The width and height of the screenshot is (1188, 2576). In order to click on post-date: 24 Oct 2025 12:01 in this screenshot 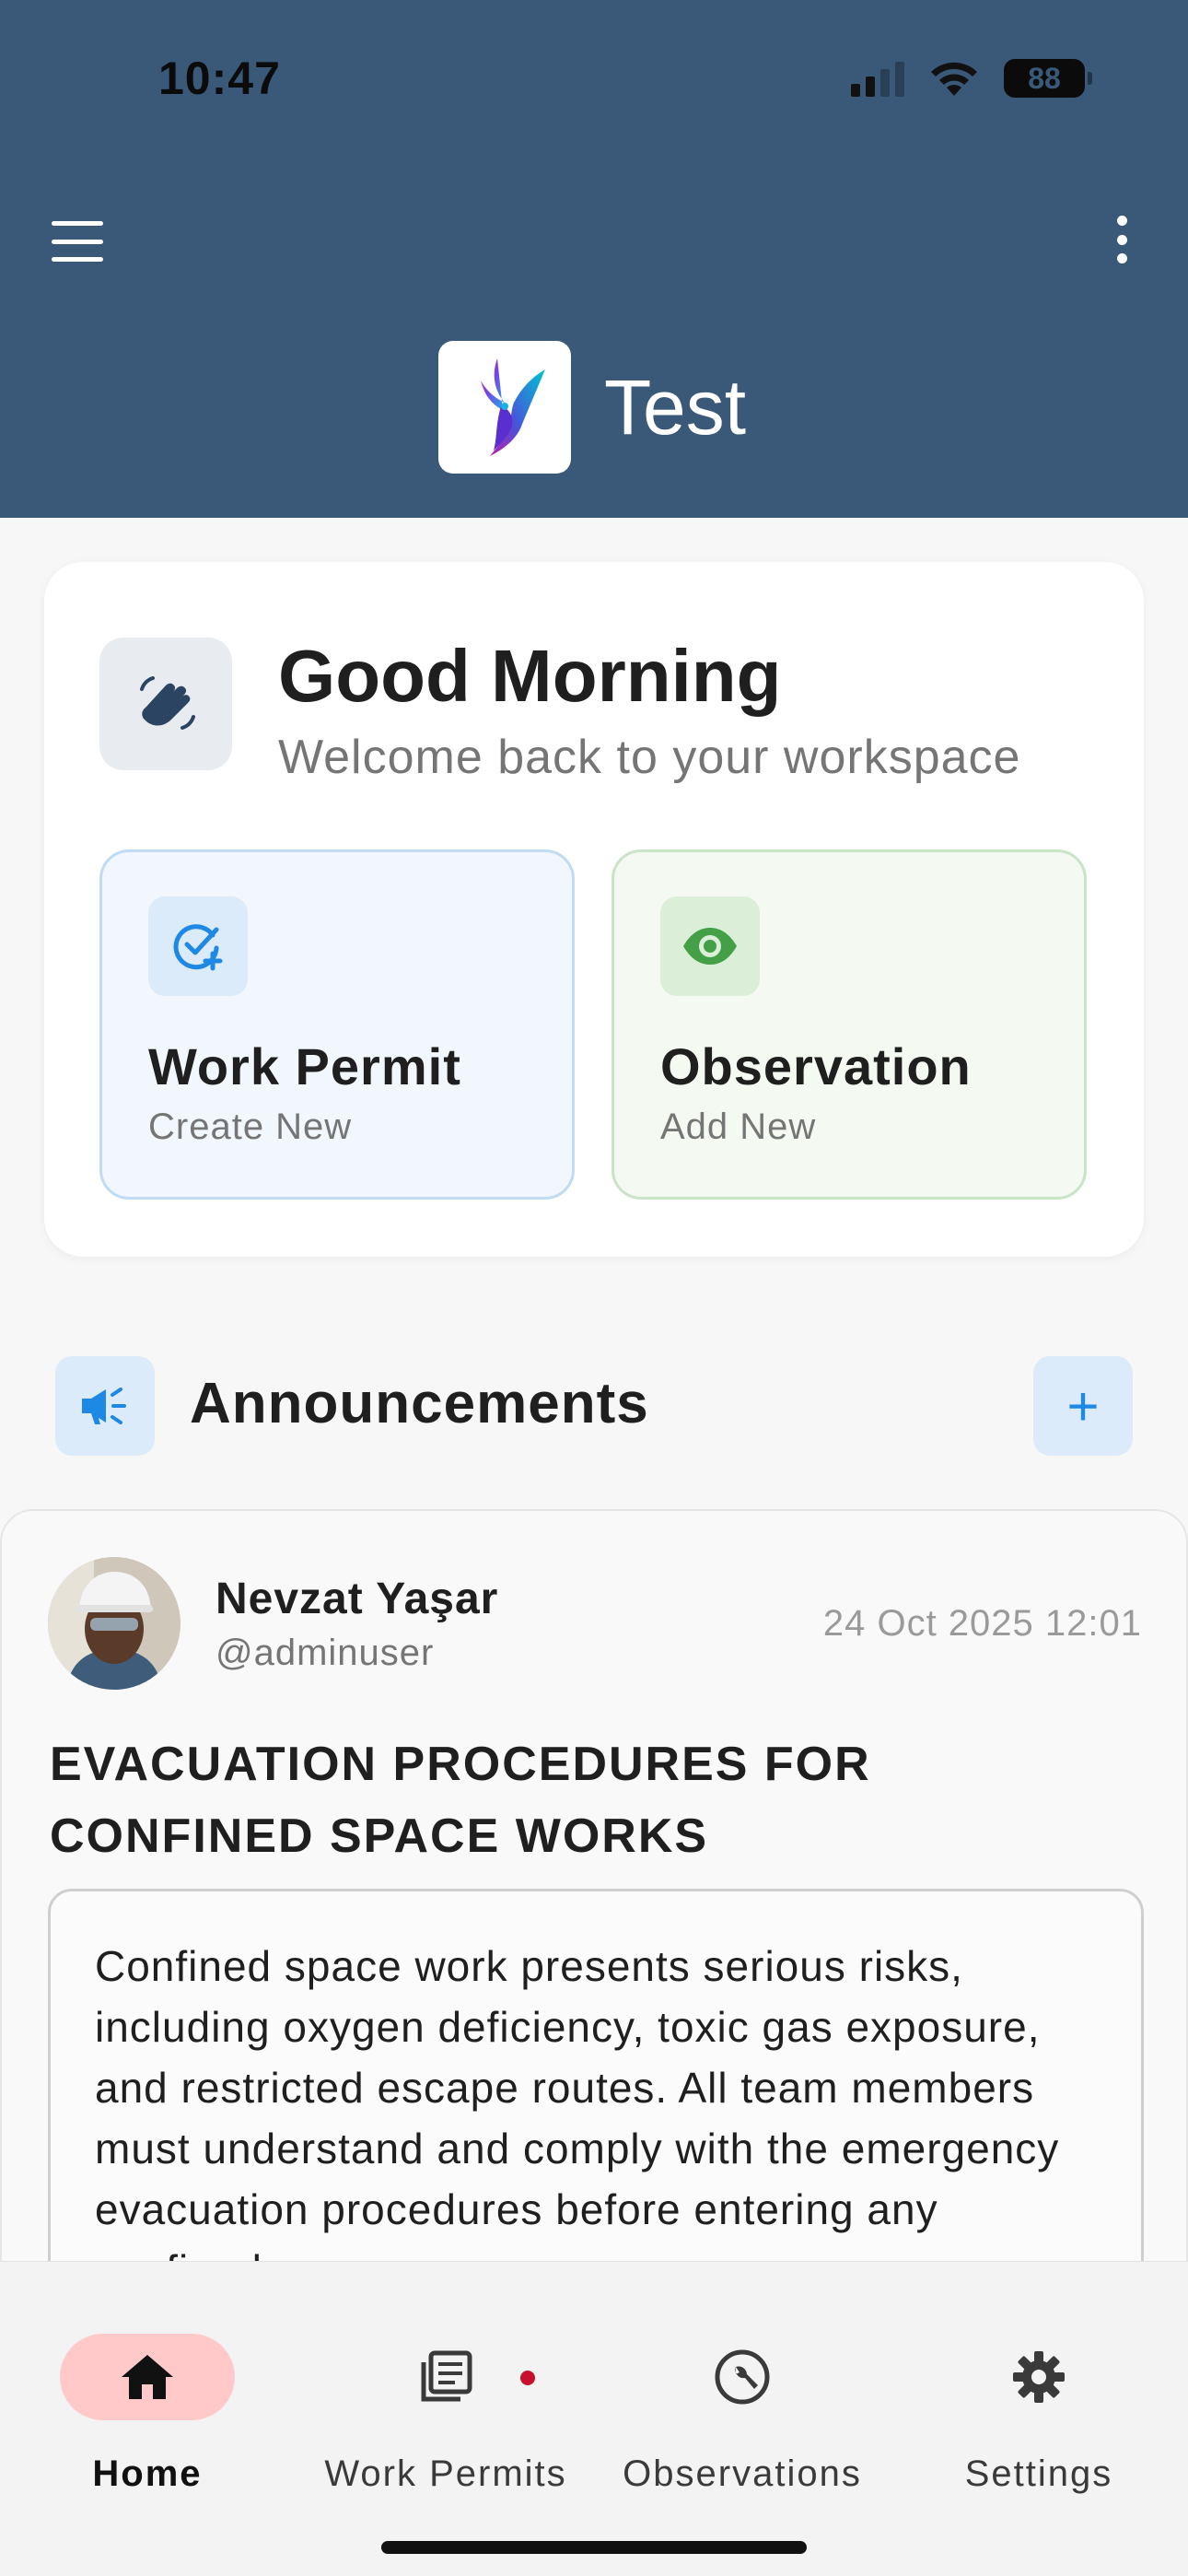, I will do `click(982, 1623)`.